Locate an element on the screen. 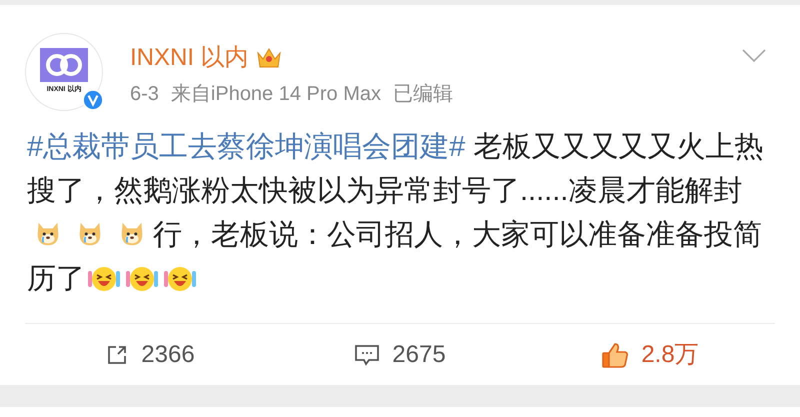 The height and width of the screenshot is (417, 800). comment-button: 2675 is located at coordinates (400, 354).